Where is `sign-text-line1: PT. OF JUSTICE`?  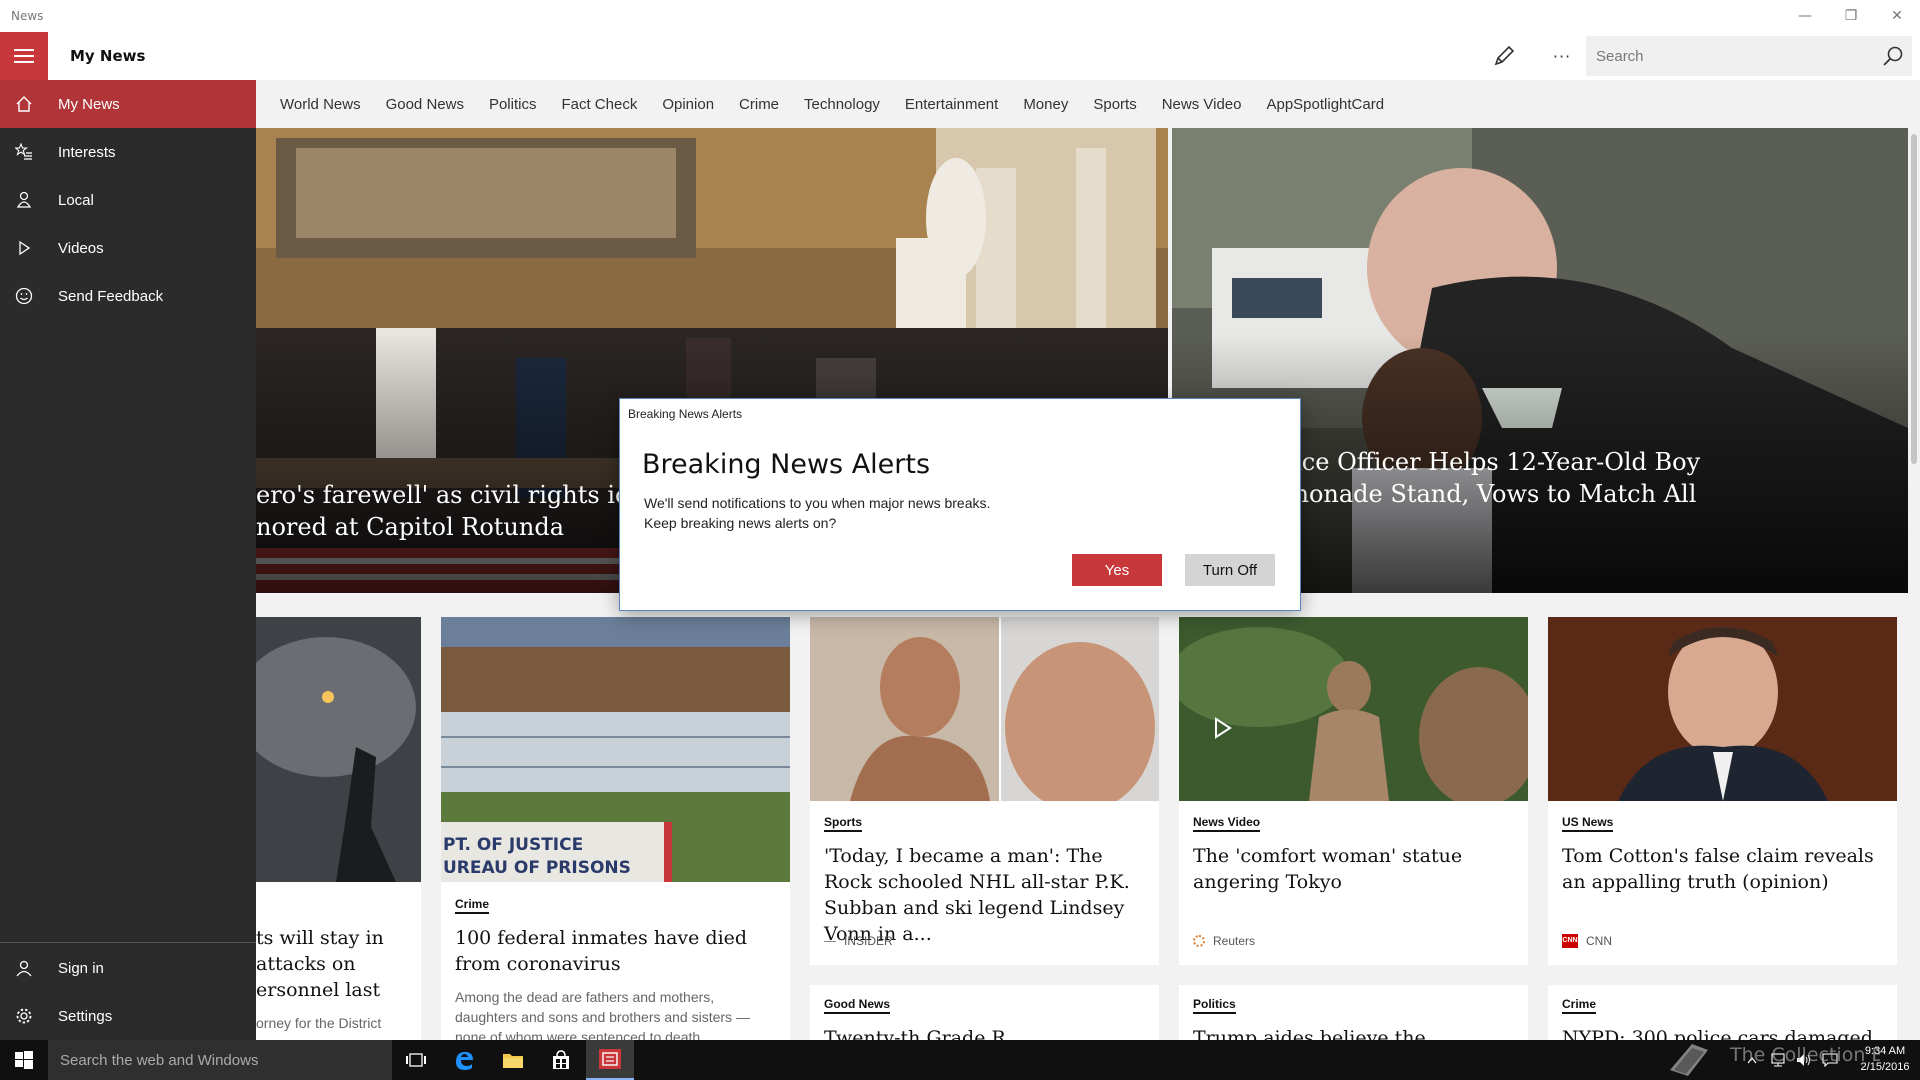 sign-text-line1: PT. OF JUSTICE is located at coordinates (513, 845).